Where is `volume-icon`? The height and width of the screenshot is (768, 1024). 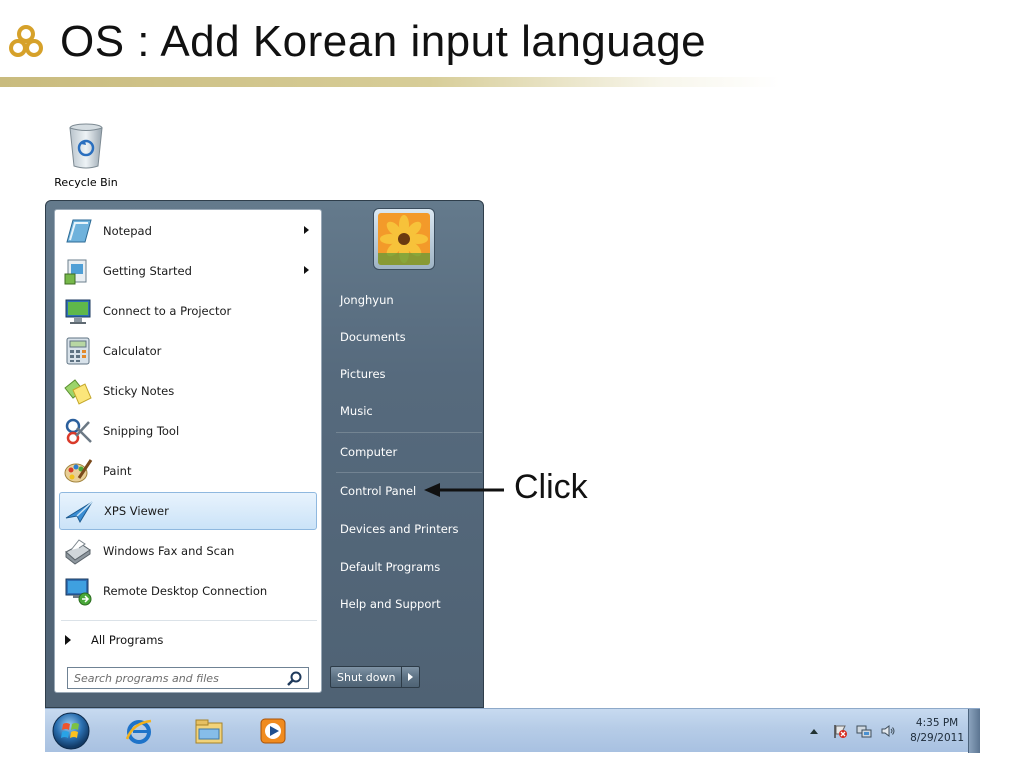
volume-icon is located at coordinates (888, 731).